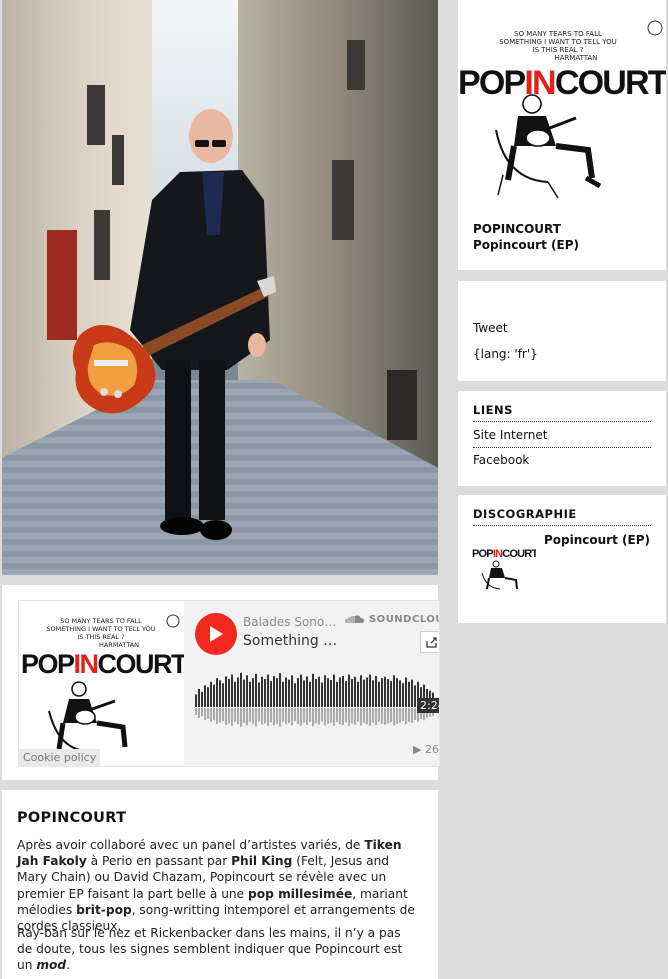 The width and height of the screenshot is (668, 979). What do you see at coordinates (426, 749) in the screenshot?
I see `play-count: ▶ 26` at bounding box center [426, 749].